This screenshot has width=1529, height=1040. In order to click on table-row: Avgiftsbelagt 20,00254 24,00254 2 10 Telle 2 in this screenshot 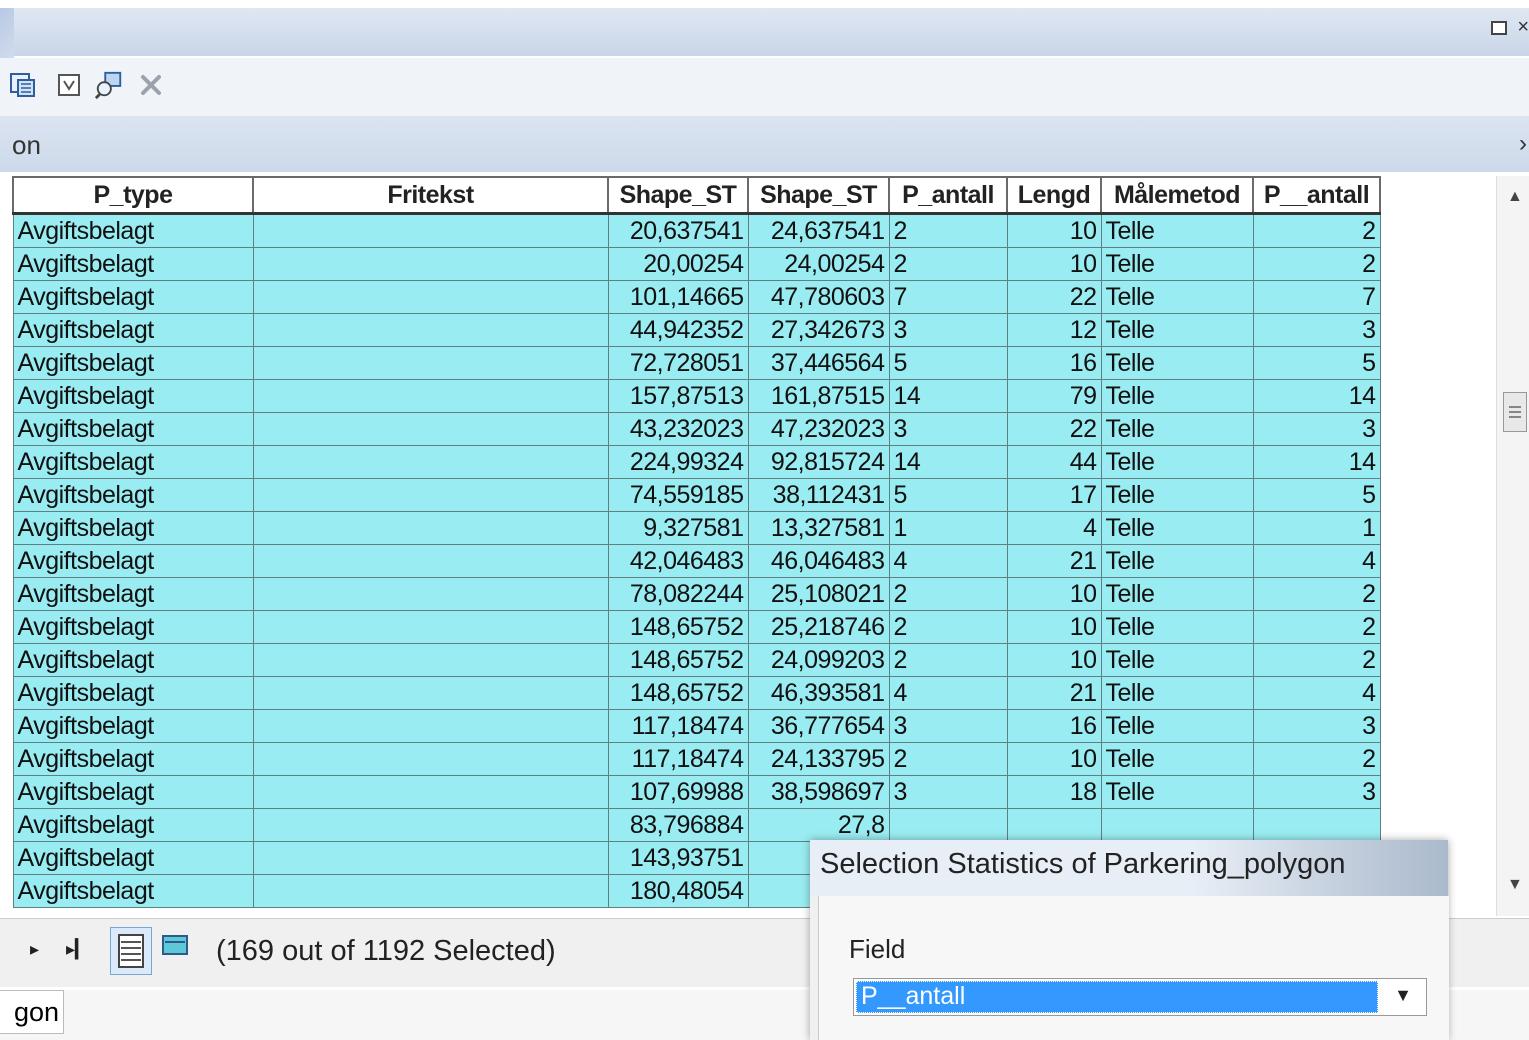, I will do `click(696, 264)`.